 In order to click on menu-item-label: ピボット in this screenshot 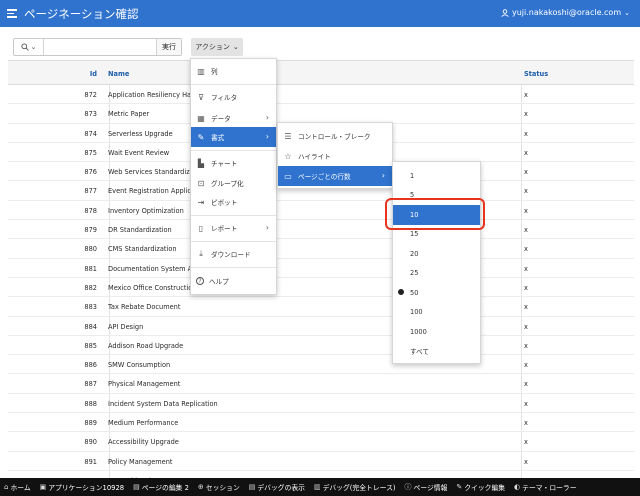, I will do `click(224, 203)`.